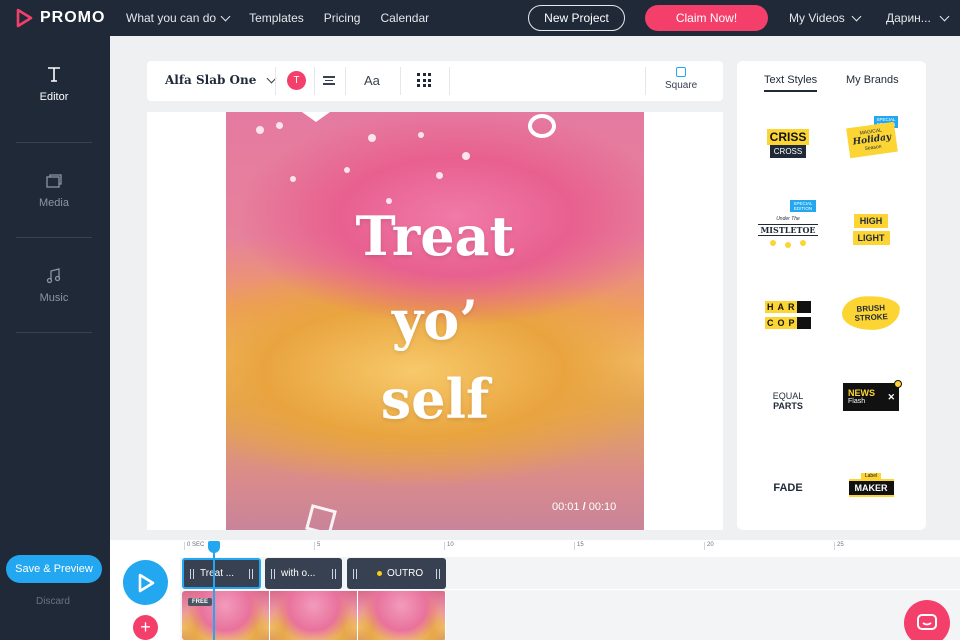 Image resolution: width=960 pixels, height=640 pixels. I want to click on music-note-icon, so click(53, 275).